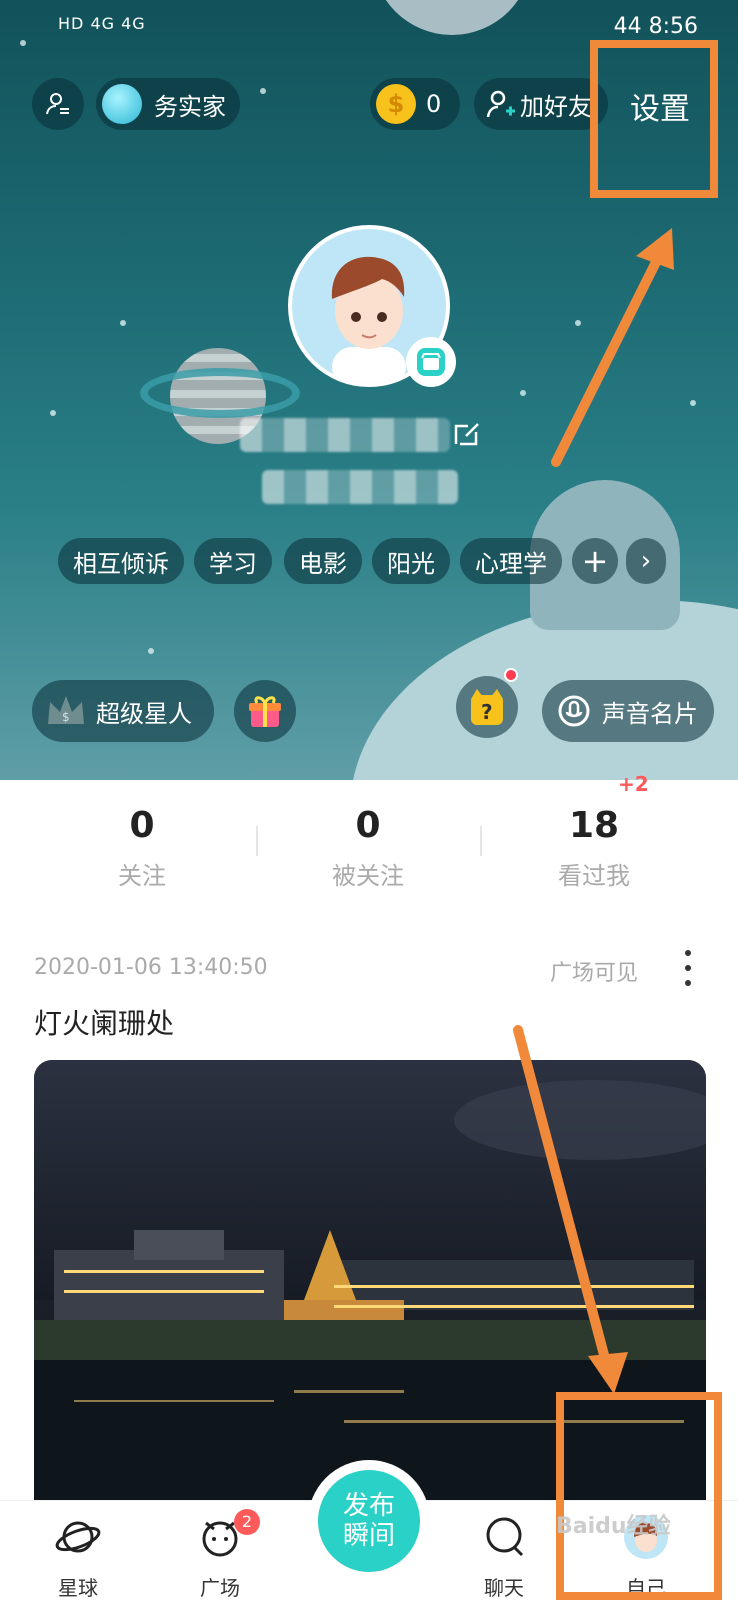 The image size is (738, 1600). What do you see at coordinates (639, 1496) in the screenshot?
I see `me-tab-highlight-box` at bounding box center [639, 1496].